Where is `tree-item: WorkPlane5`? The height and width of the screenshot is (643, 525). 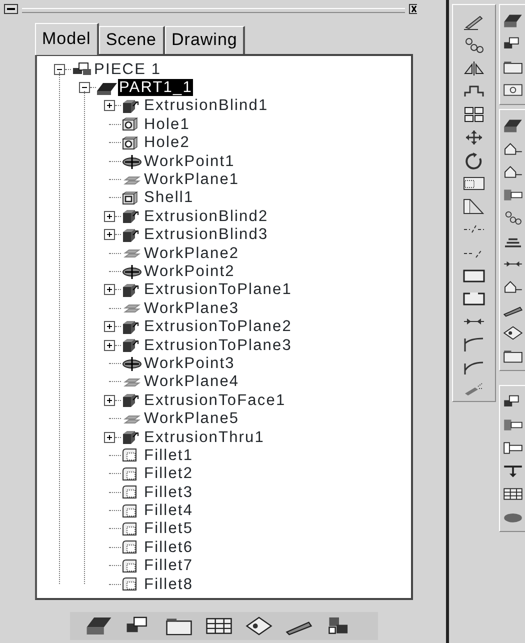
tree-item: WorkPlane5 is located at coordinates (191, 419).